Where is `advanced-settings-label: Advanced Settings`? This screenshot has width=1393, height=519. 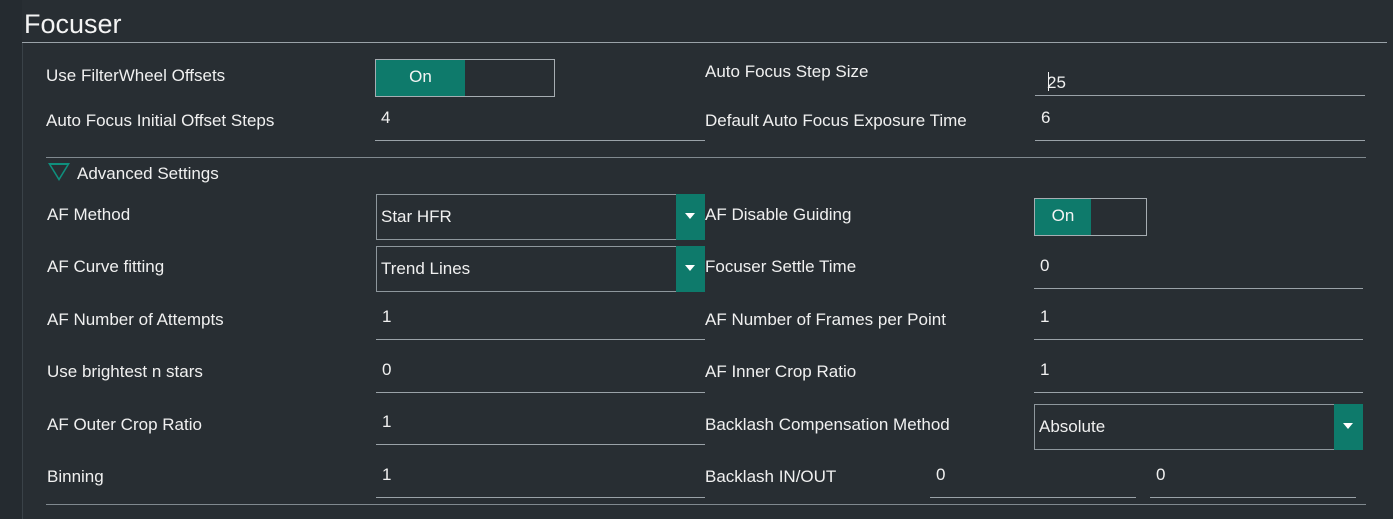
advanced-settings-label: Advanced Settings is located at coordinates (148, 173).